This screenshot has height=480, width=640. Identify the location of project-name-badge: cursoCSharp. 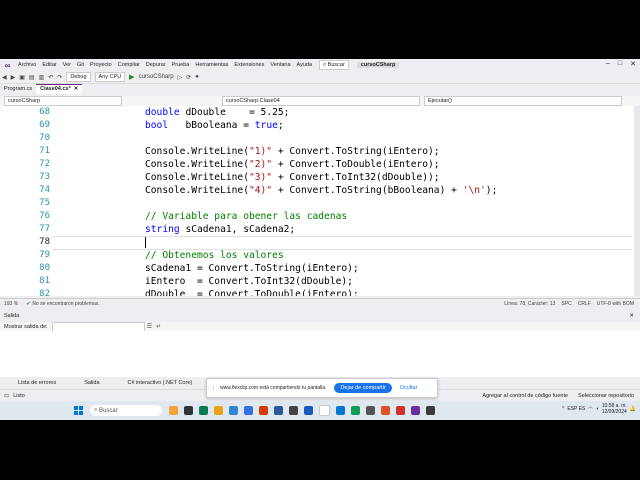
(378, 65).